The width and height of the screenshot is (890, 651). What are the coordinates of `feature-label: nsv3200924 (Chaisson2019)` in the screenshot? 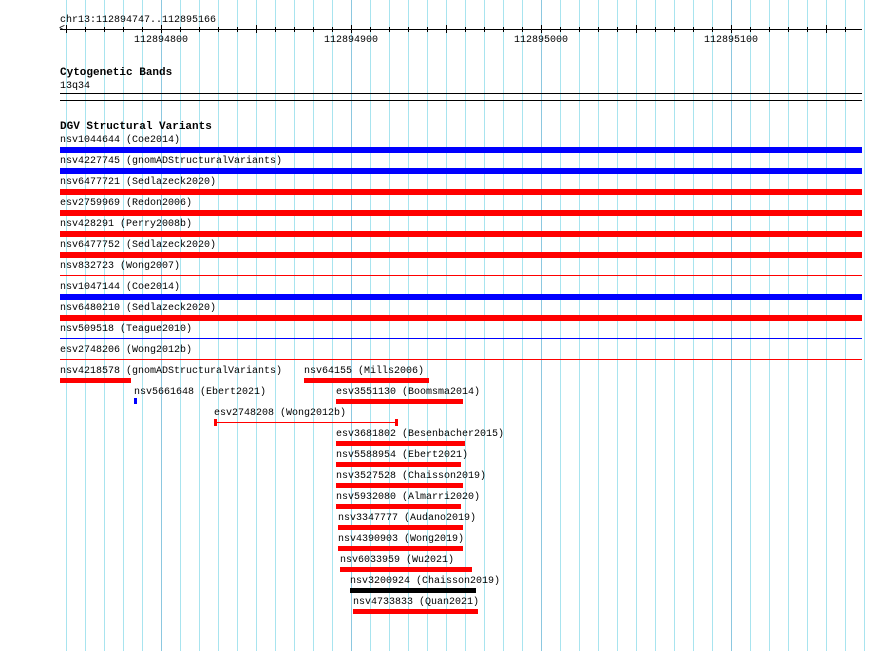 It's located at (425, 581).